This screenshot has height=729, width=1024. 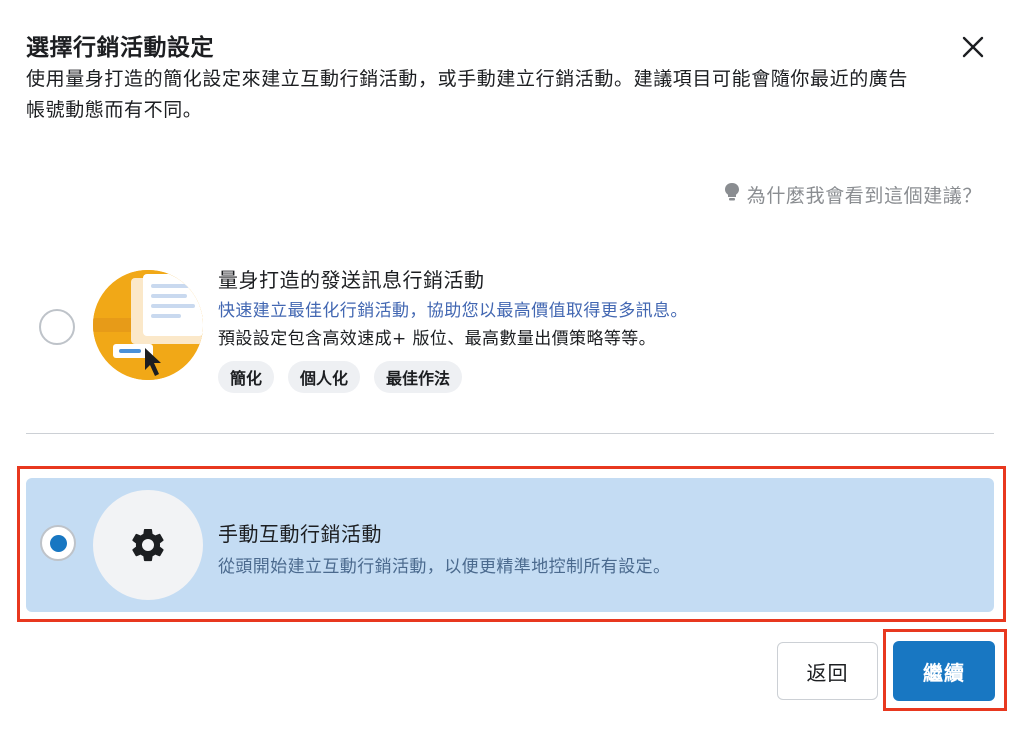 What do you see at coordinates (732, 194) in the screenshot?
I see `lightbulb-icon` at bounding box center [732, 194].